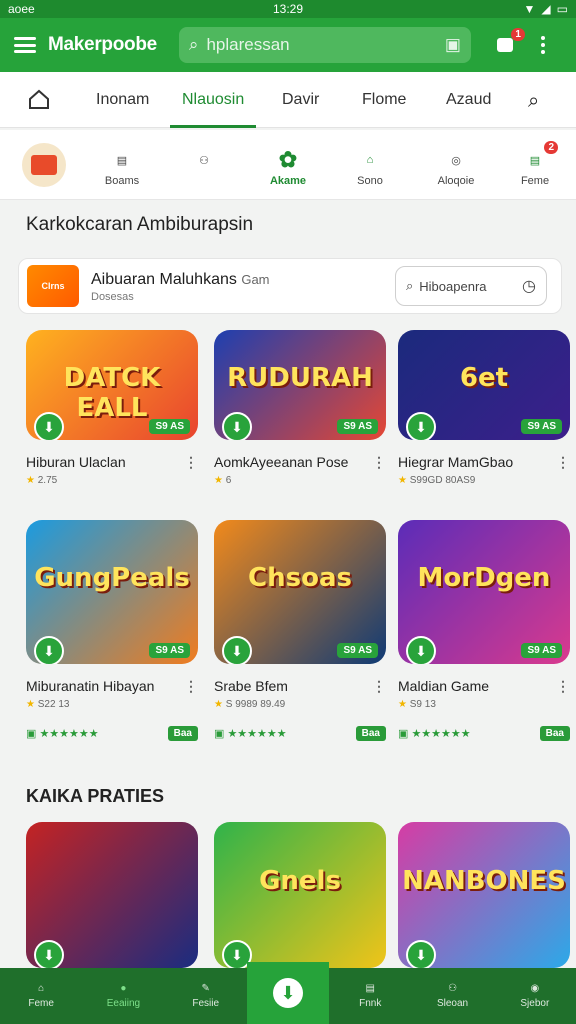 This screenshot has width=576, height=1024. I want to click on tab-1: Nlauosin, so click(213, 100).